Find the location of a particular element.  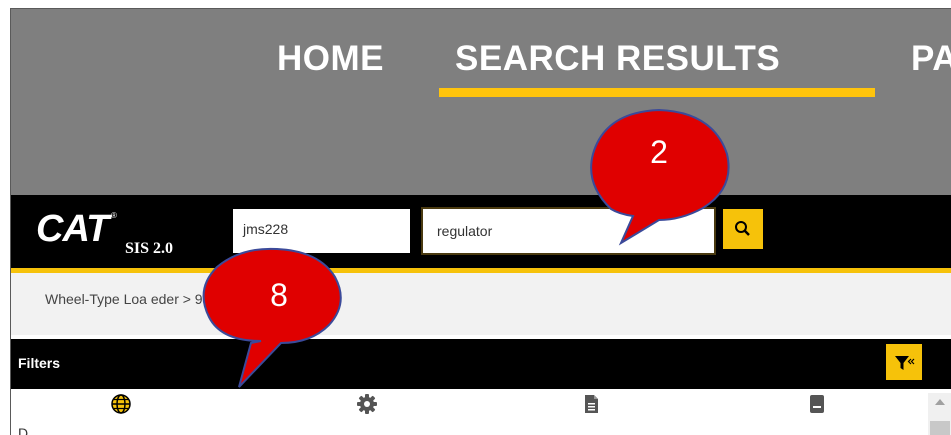

collapse-filters-button is located at coordinates (904, 362).